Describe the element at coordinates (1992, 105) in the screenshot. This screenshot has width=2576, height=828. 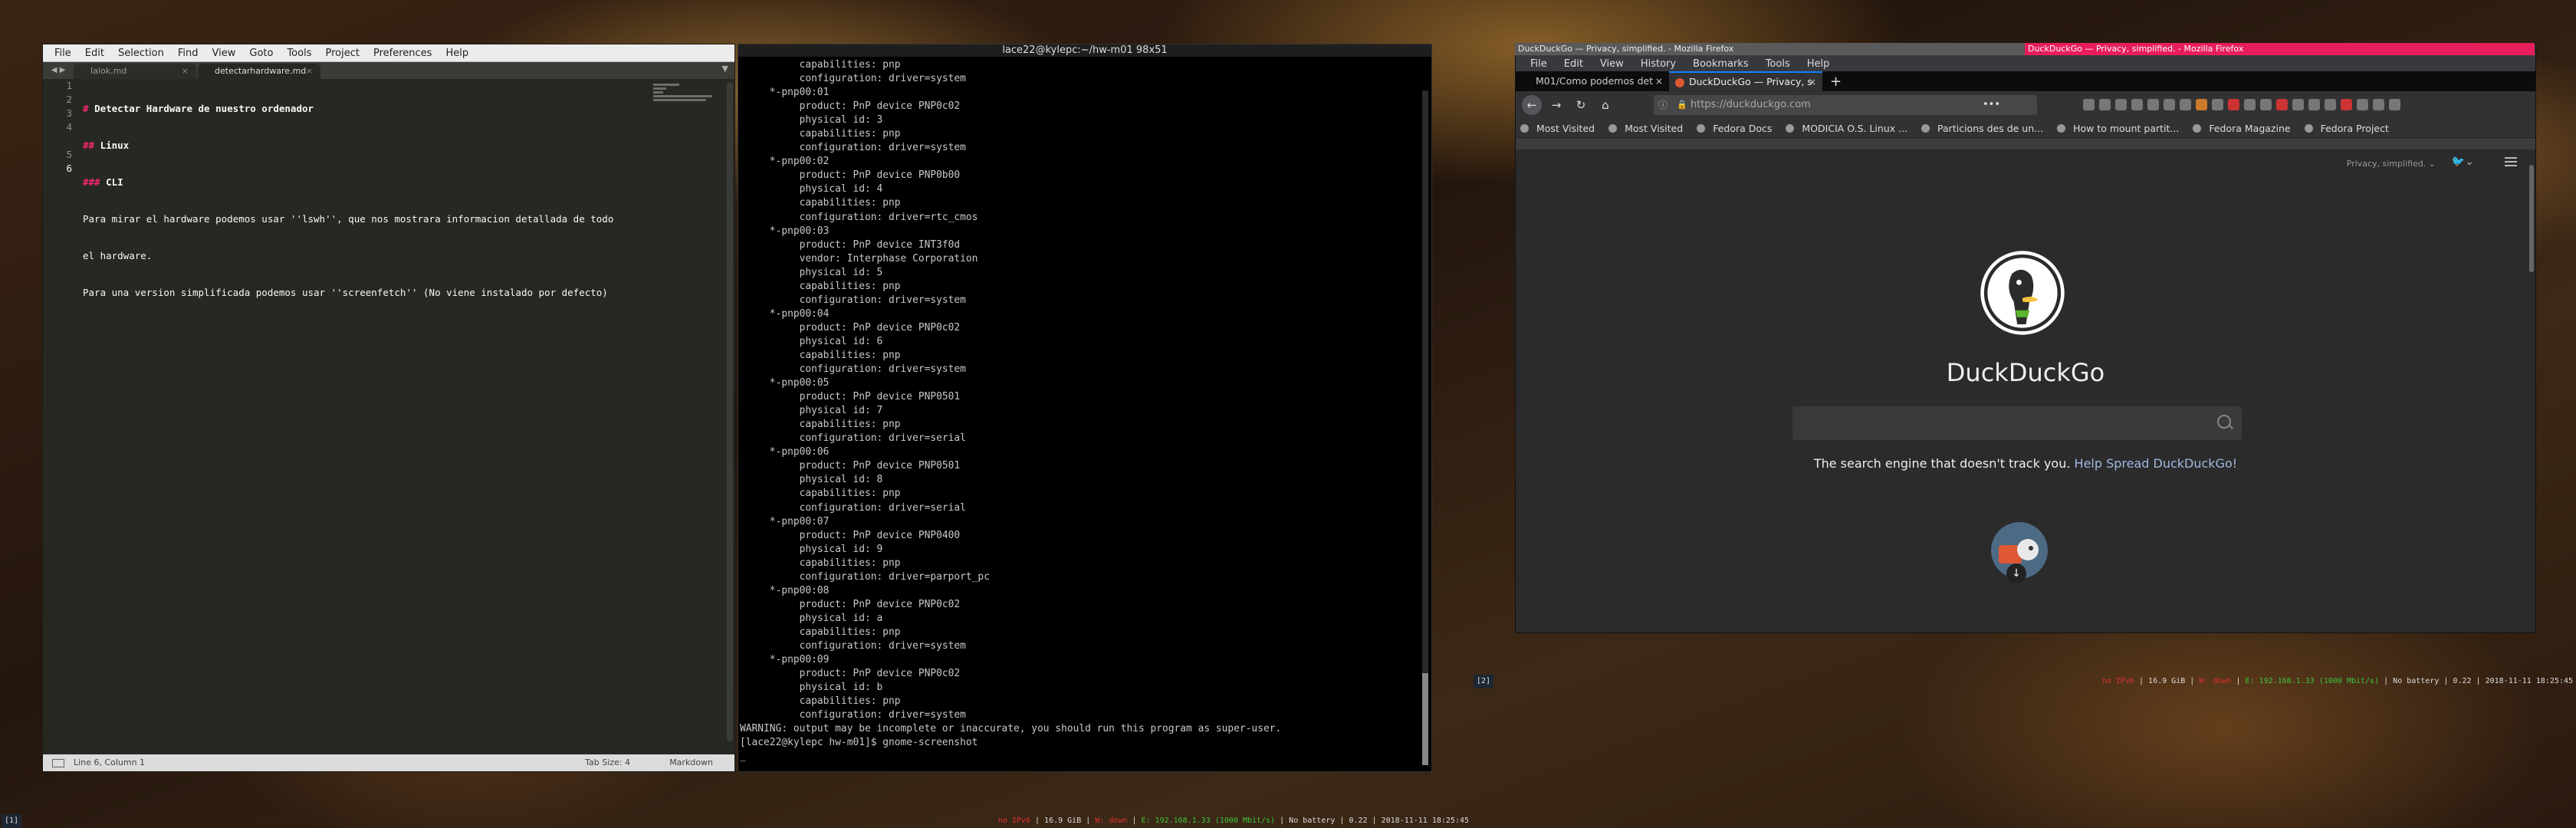
I see `page-actions-icon: •••` at that location.